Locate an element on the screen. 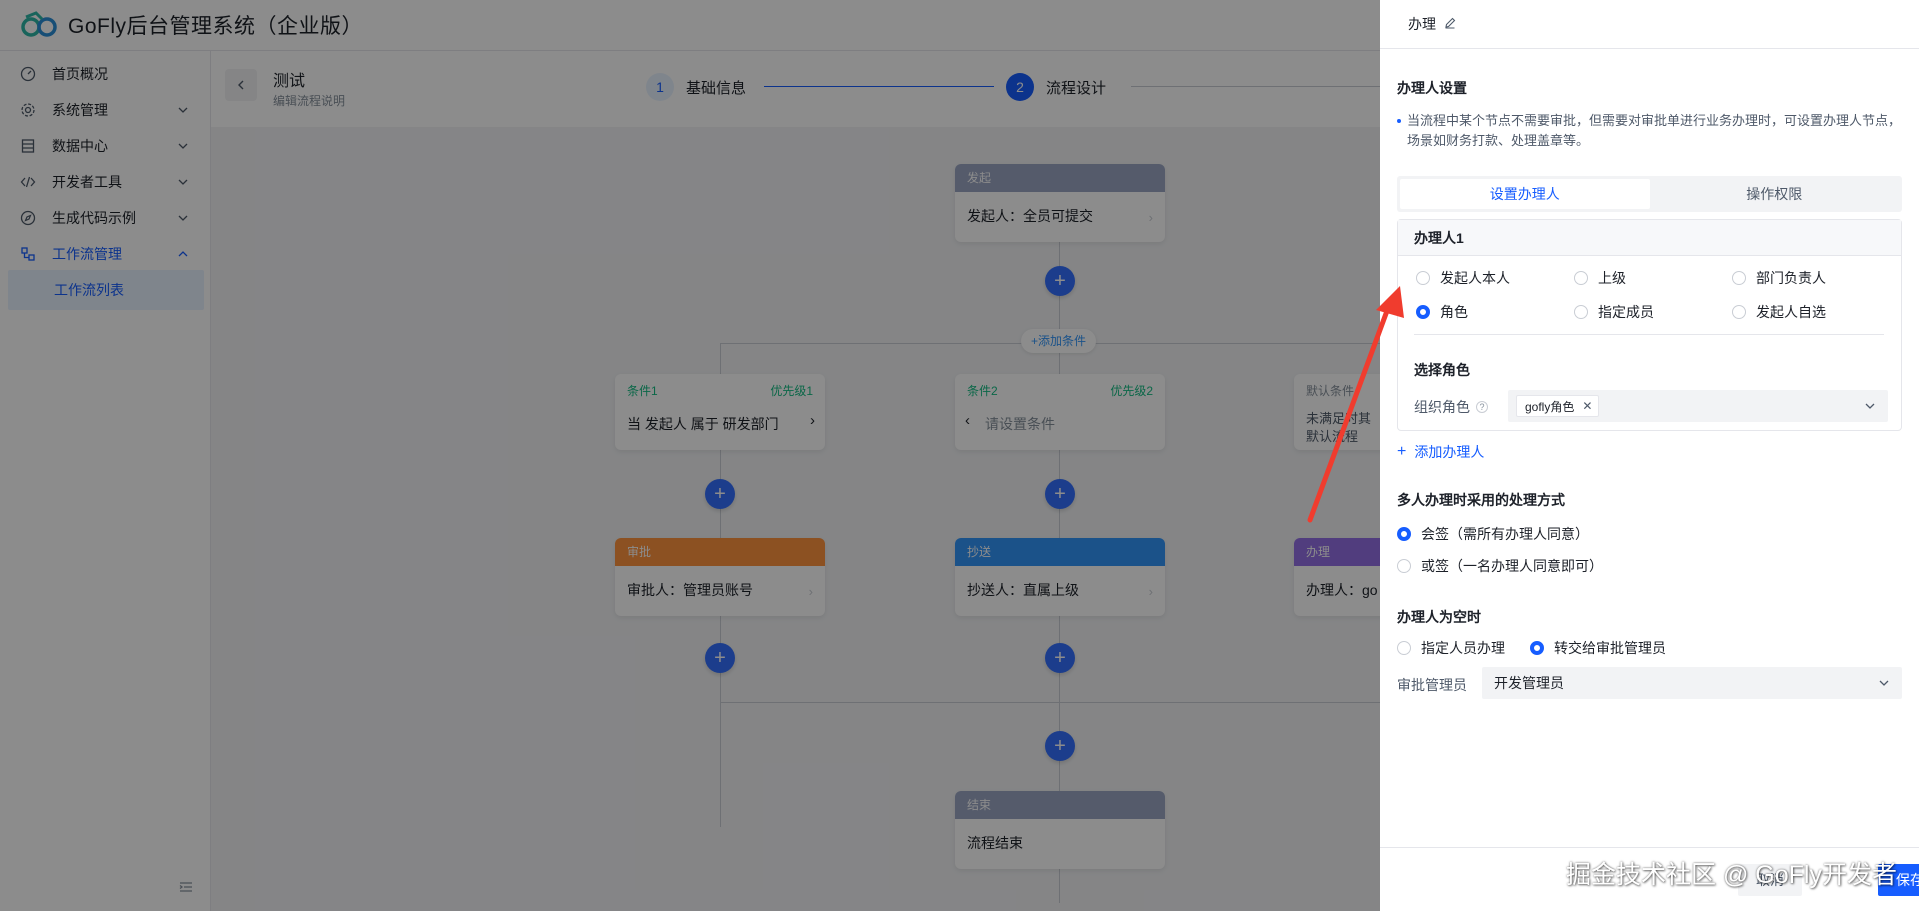 This screenshot has width=1919, height=911. radio-initiator-choose: 发起人自选 is located at coordinates (1779, 312).